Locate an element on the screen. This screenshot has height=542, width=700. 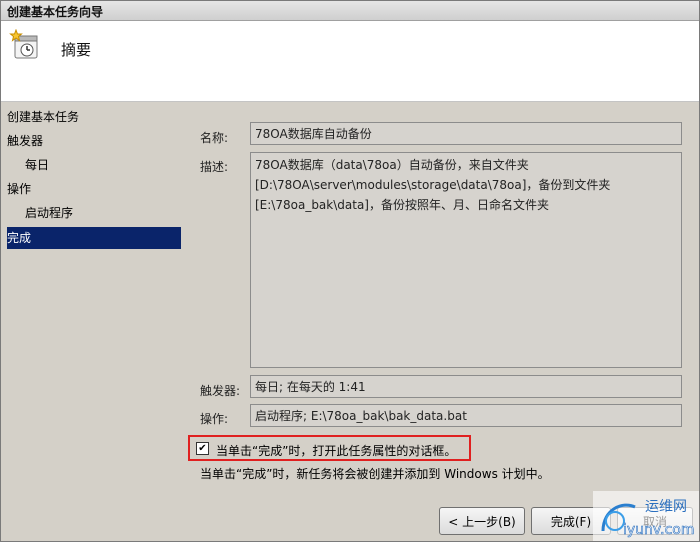
watermark-logo: 运维网 iyunv.com is located at coordinates (646, 516).